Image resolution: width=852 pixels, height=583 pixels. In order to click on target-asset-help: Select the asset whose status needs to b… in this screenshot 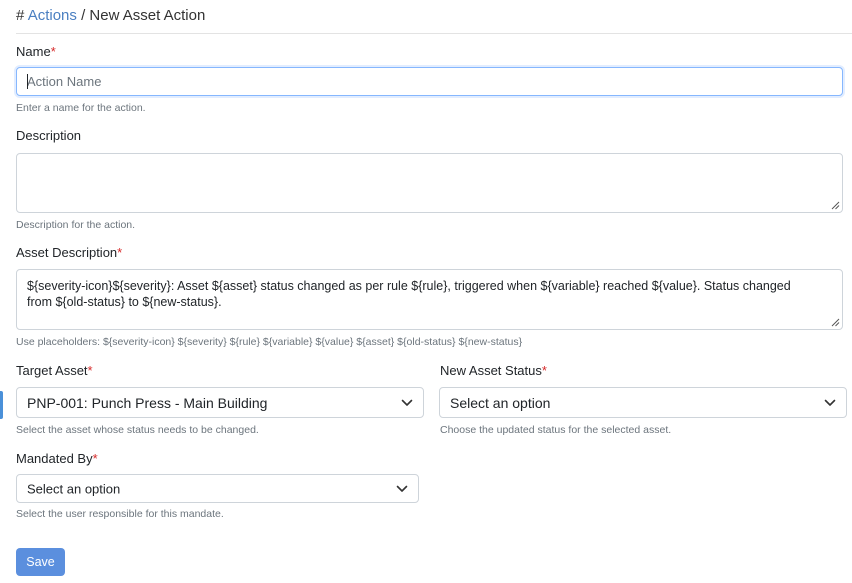, I will do `click(137, 430)`.